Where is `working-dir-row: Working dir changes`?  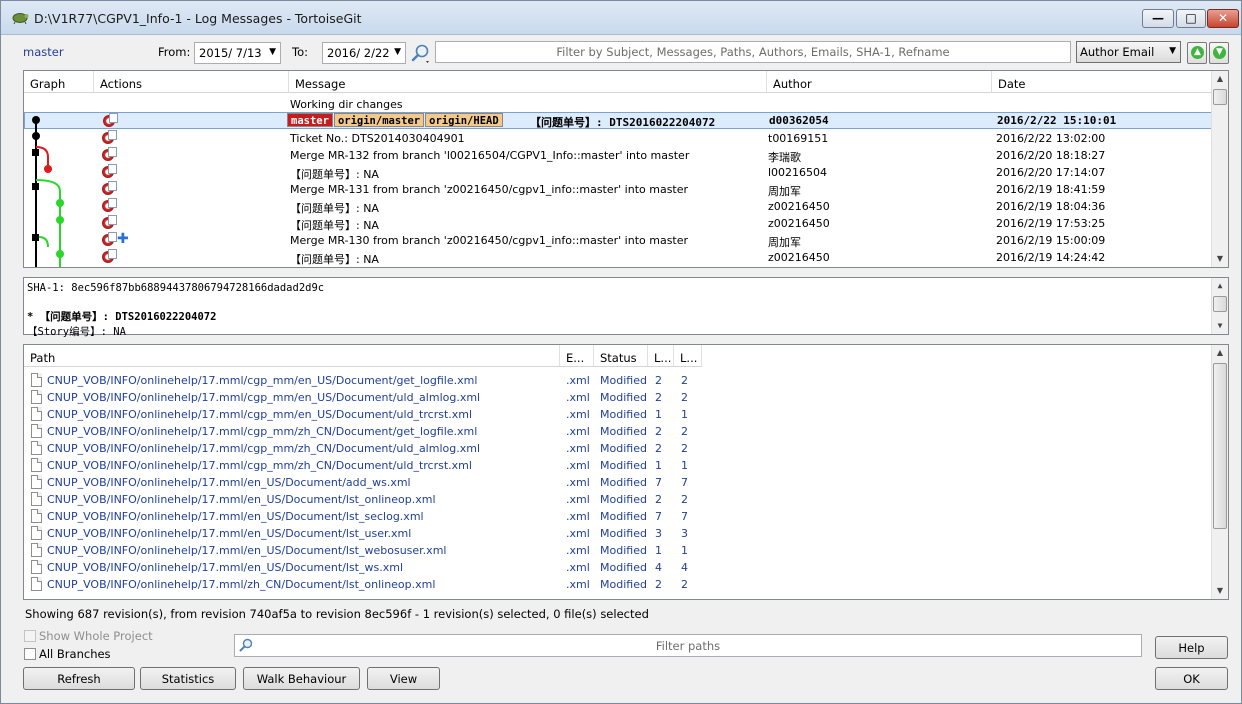 working-dir-row: Working dir changes is located at coordinates (618, 104).